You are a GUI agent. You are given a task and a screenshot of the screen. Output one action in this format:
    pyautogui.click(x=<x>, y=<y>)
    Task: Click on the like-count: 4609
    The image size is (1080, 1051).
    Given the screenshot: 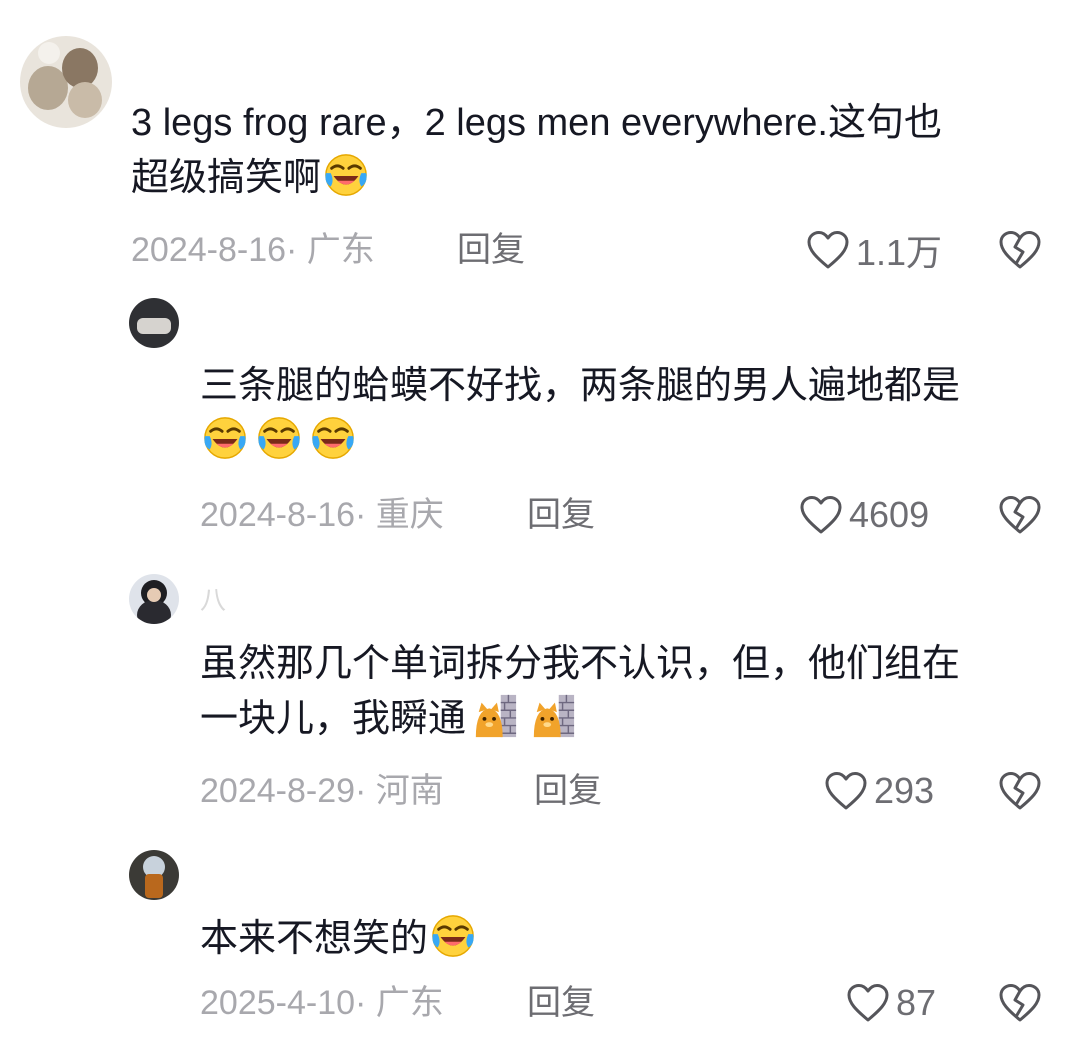 What is the action you would take?
    pyautogui.click(x=889, y=514)
    